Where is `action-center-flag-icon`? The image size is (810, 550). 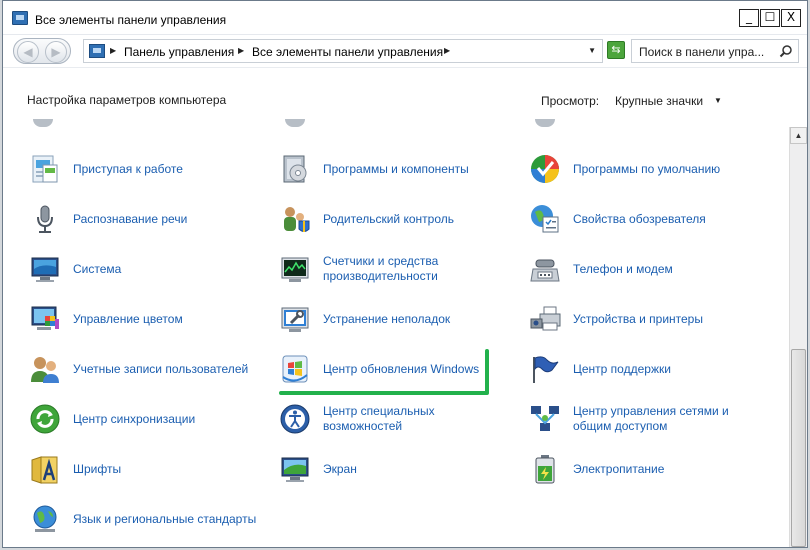
action-center-flag-icon is located at coordinates (546, 369).